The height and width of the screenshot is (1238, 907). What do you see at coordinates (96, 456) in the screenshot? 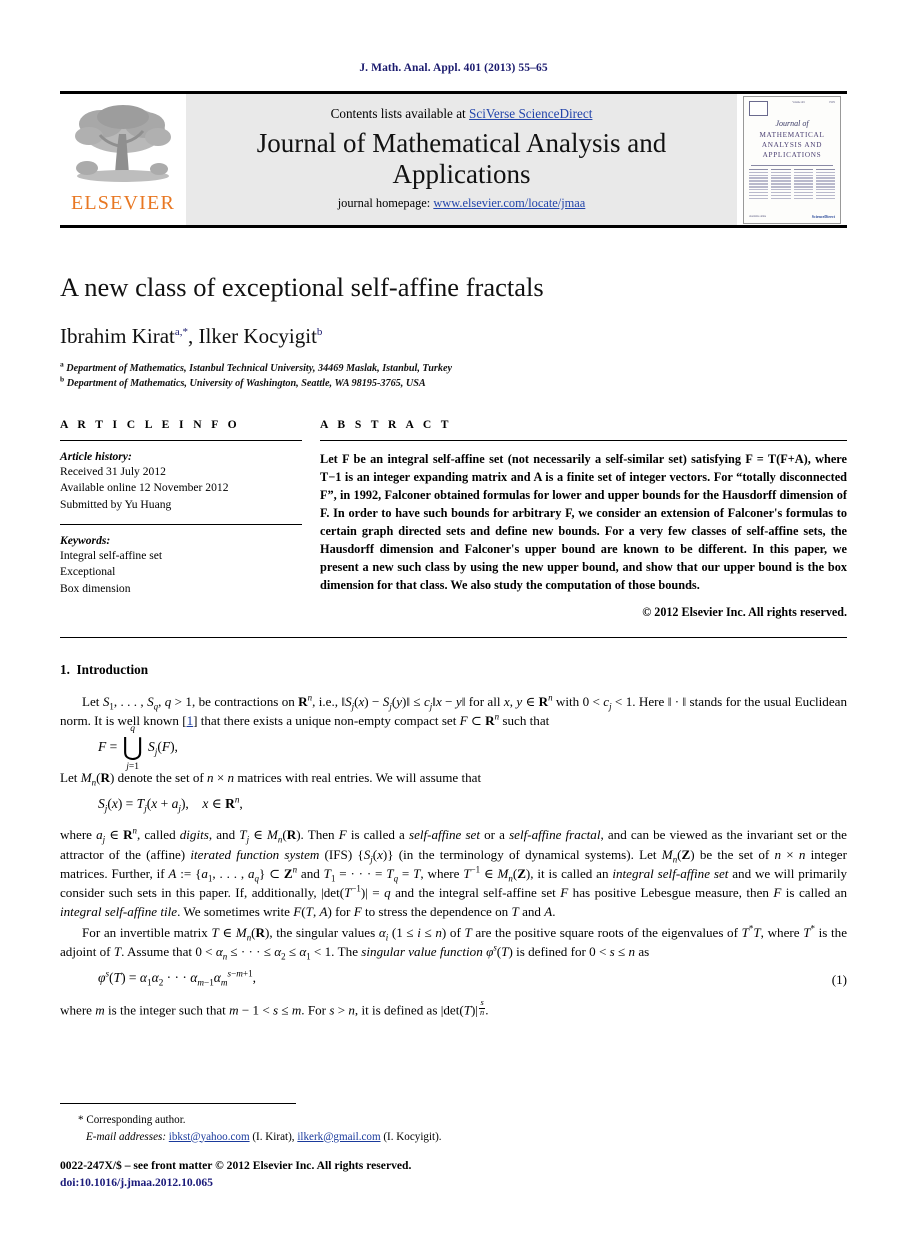
I see `article-history-label: Article history:` at bounding box center [96, 456].